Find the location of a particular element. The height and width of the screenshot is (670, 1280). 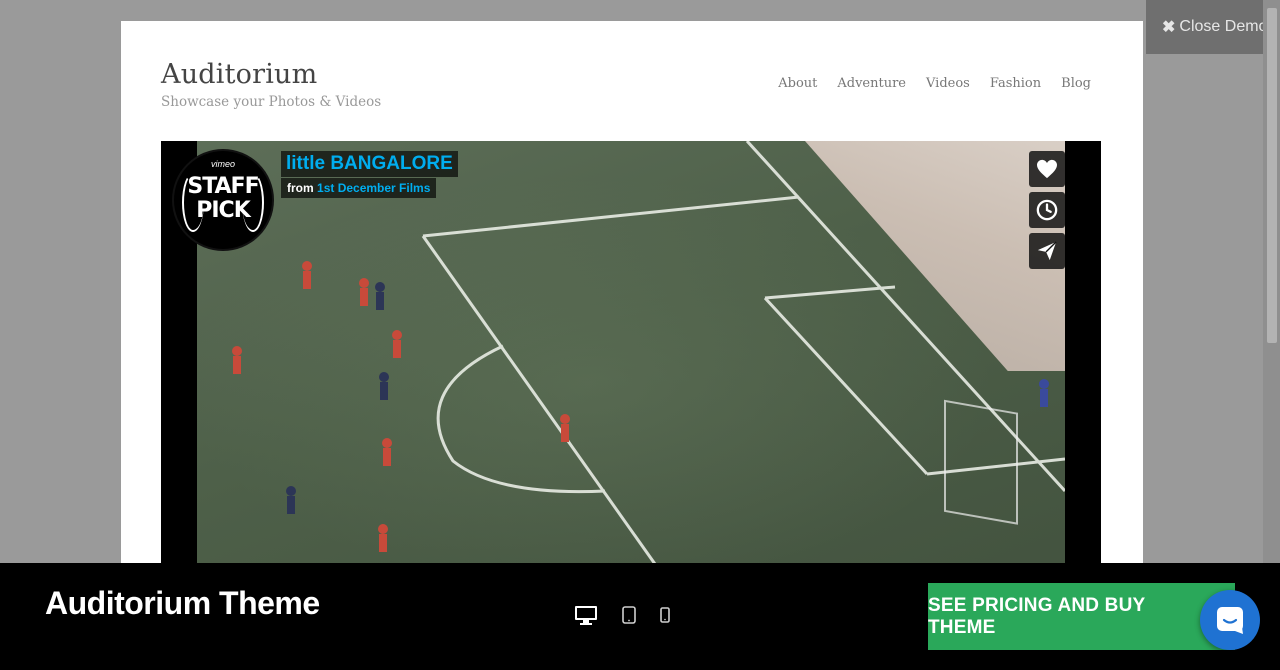

chat-launcher-button is located at coordinates (1230, 620).